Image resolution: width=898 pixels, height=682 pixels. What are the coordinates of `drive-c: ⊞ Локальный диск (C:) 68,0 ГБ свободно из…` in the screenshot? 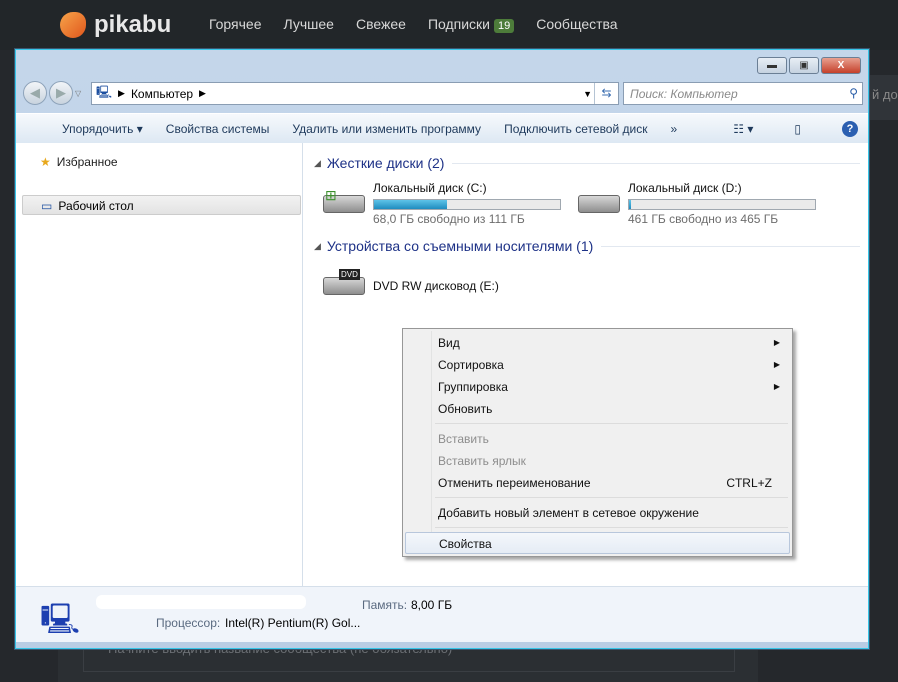 It's located at (441, 203).